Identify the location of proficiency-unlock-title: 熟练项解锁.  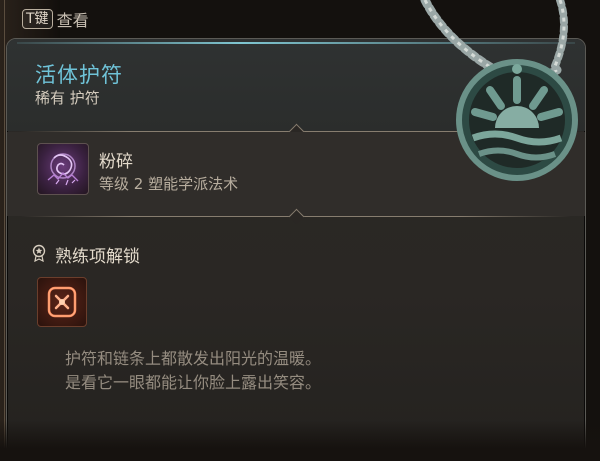
(97, 257).